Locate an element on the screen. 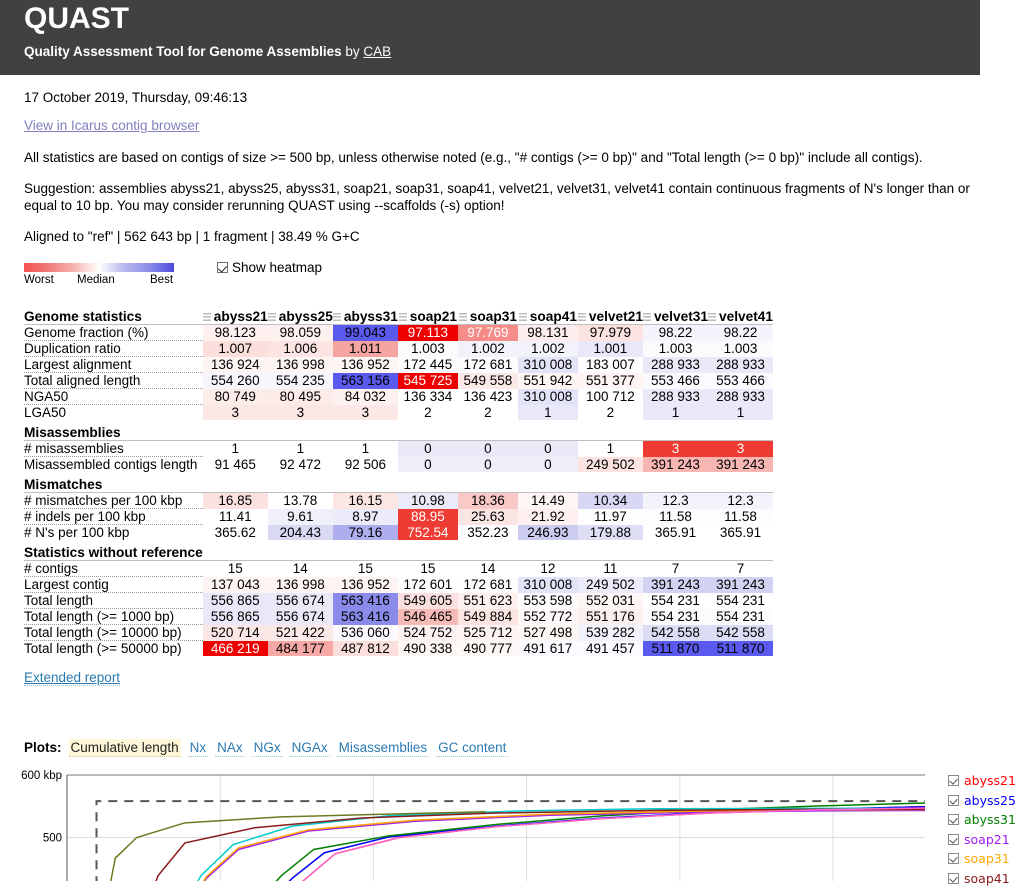  cell-abyss21: 365.62 is located at coordinates (235, 532).